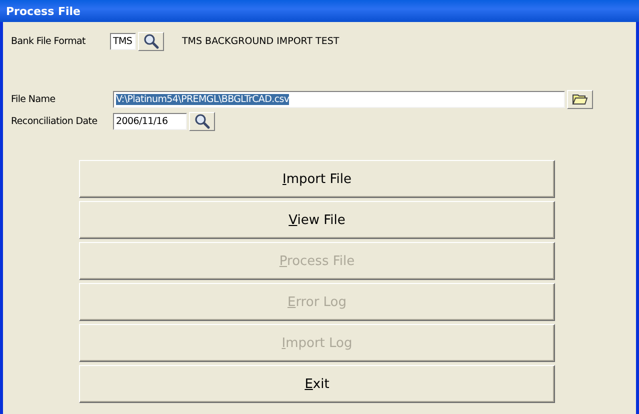 This screenshot has height=414, width=639. What do you see at coordinates (319, 11) in the screenshot?
I see `window-title: Process File` at bounding box center [319, 11].